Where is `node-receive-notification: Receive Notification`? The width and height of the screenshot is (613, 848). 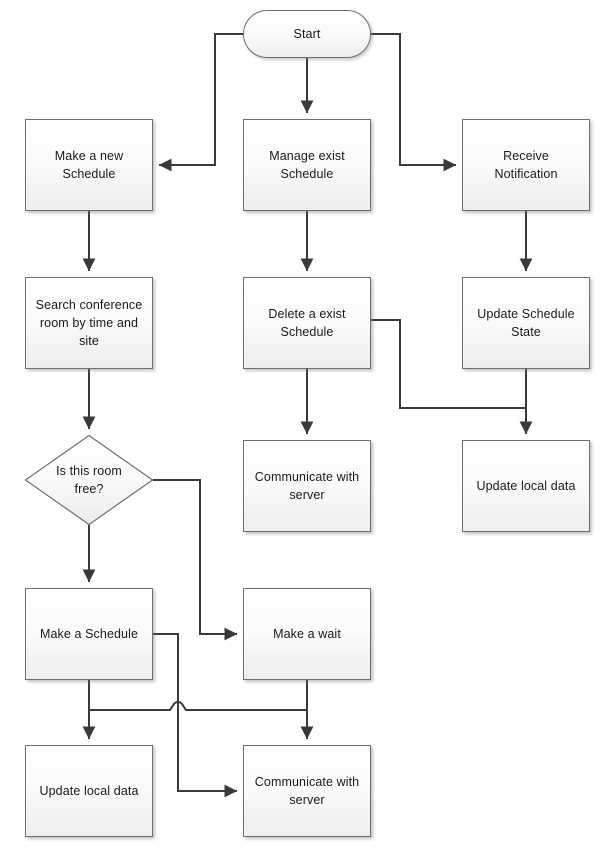
node-receive-notification: Receive Notification is located at coordinates (526, 165).